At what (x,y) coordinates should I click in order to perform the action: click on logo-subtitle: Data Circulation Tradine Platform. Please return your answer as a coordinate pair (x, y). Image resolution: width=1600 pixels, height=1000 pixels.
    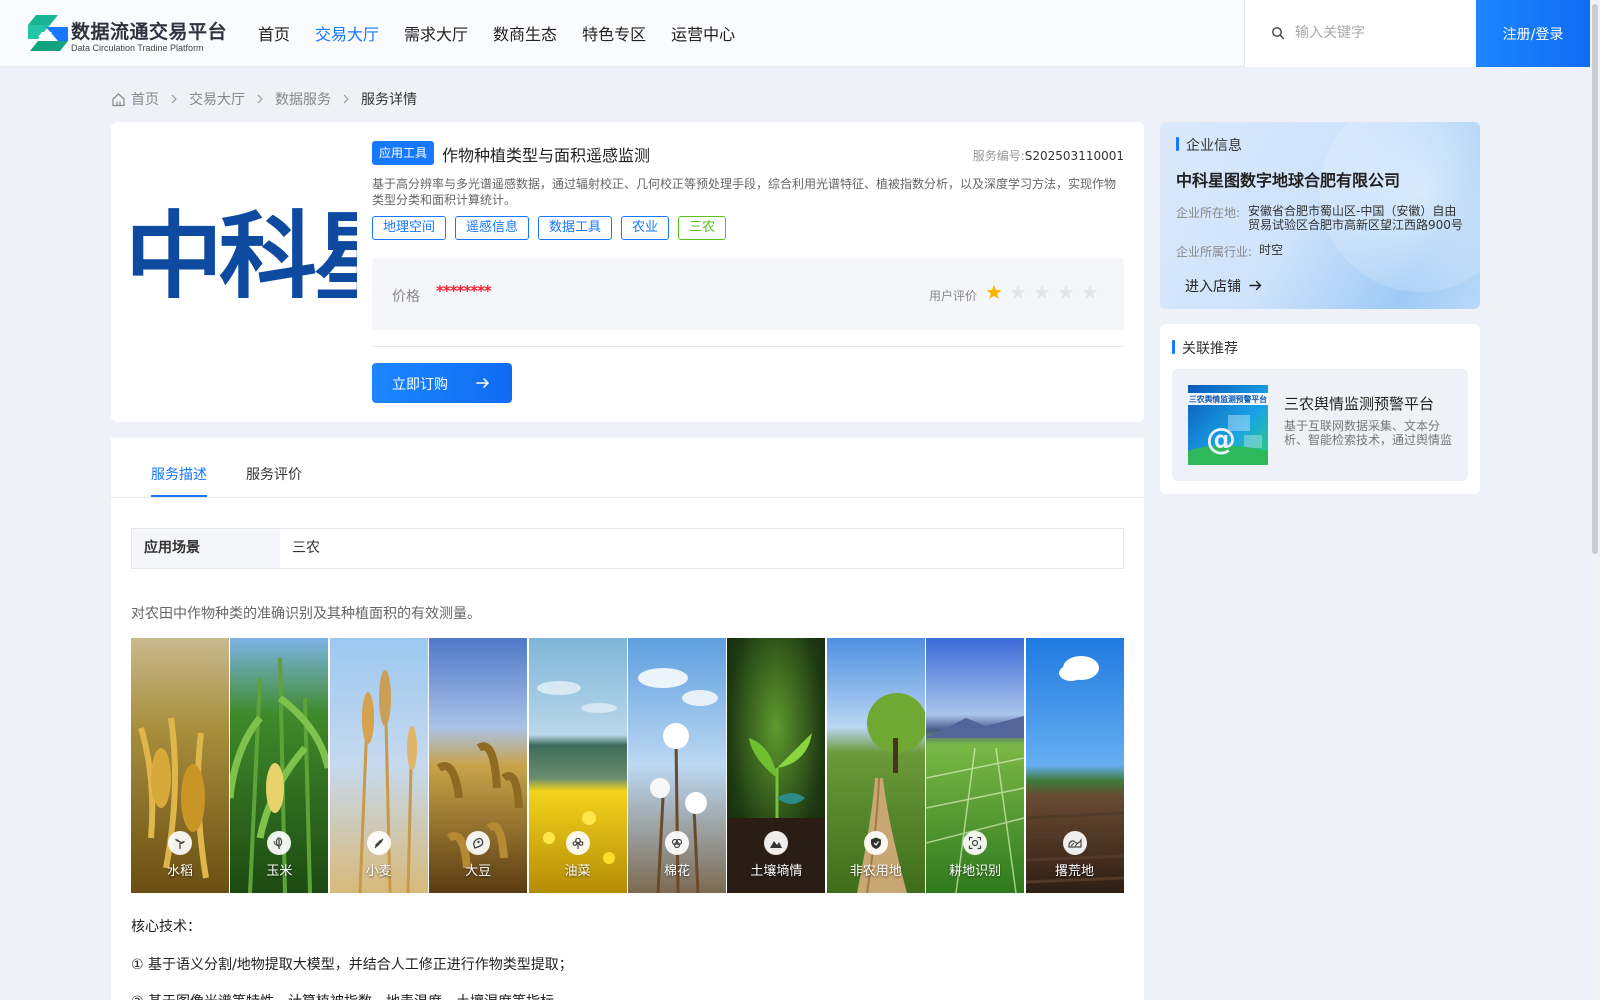
    Looking at the image, I should click on (137, 48).